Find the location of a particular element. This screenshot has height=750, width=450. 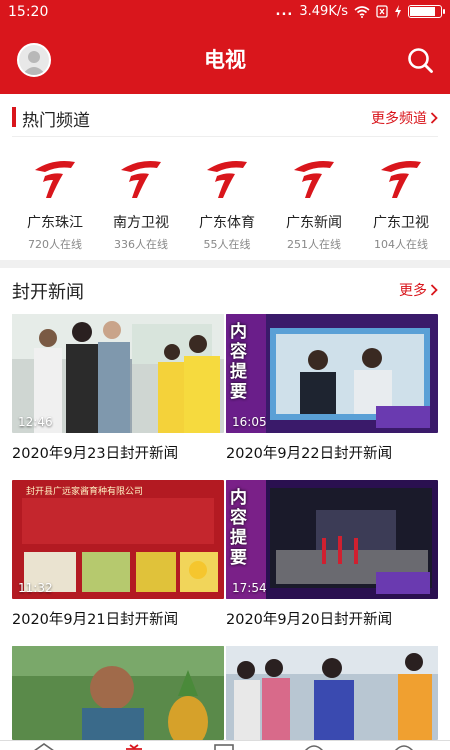

channel-item-guangdong-zhujiang: 广东珠江 720人在线 is located at coordinates (55, 200).